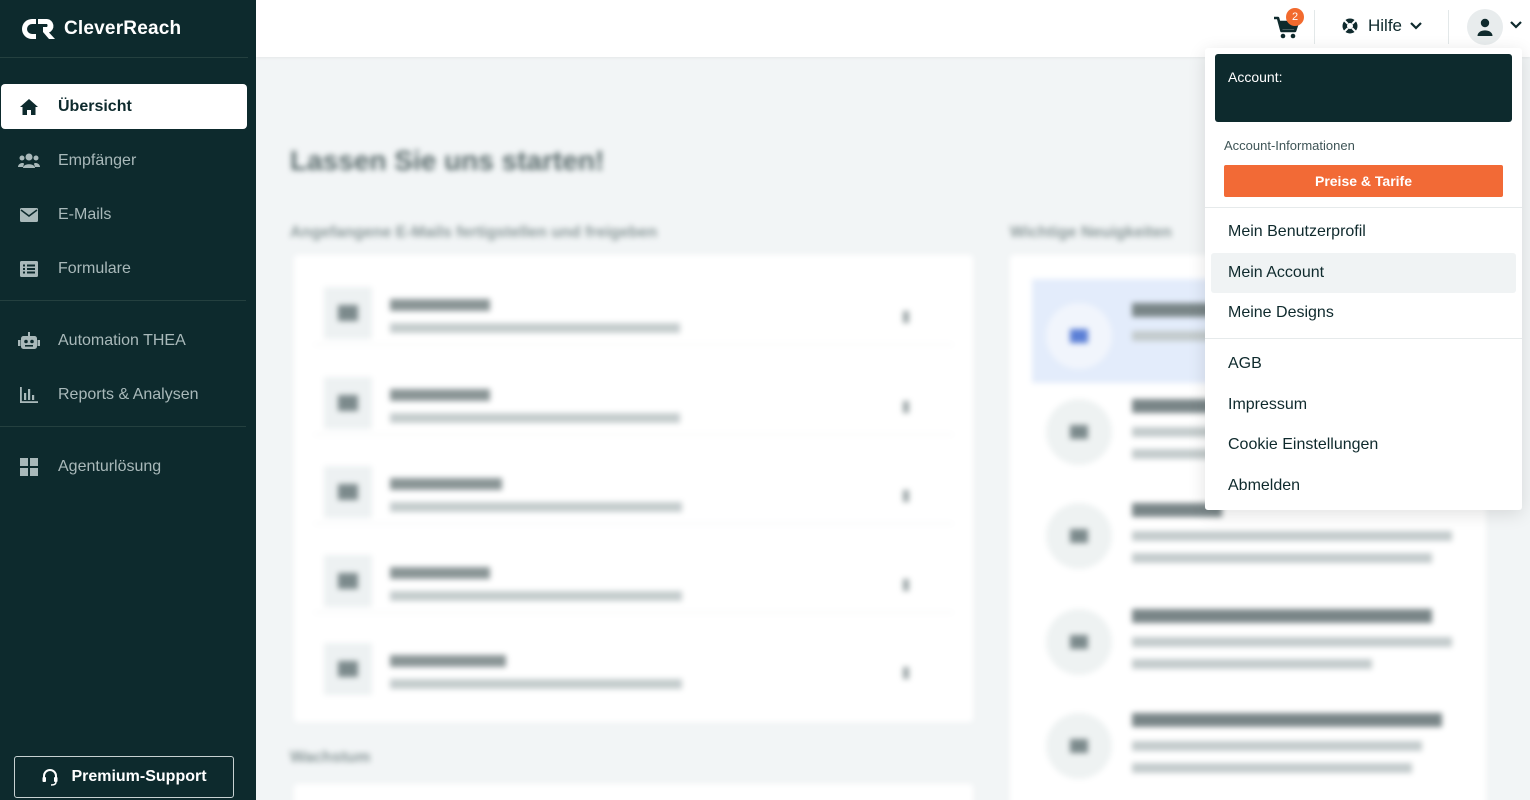 Image resolution: width=1530 pixels, height=800 pixels. What do you see at coordinates (97, 160) in the screenshot?
I see `sidebar-item-label: Empfänger` at bounding box center [97, 160].